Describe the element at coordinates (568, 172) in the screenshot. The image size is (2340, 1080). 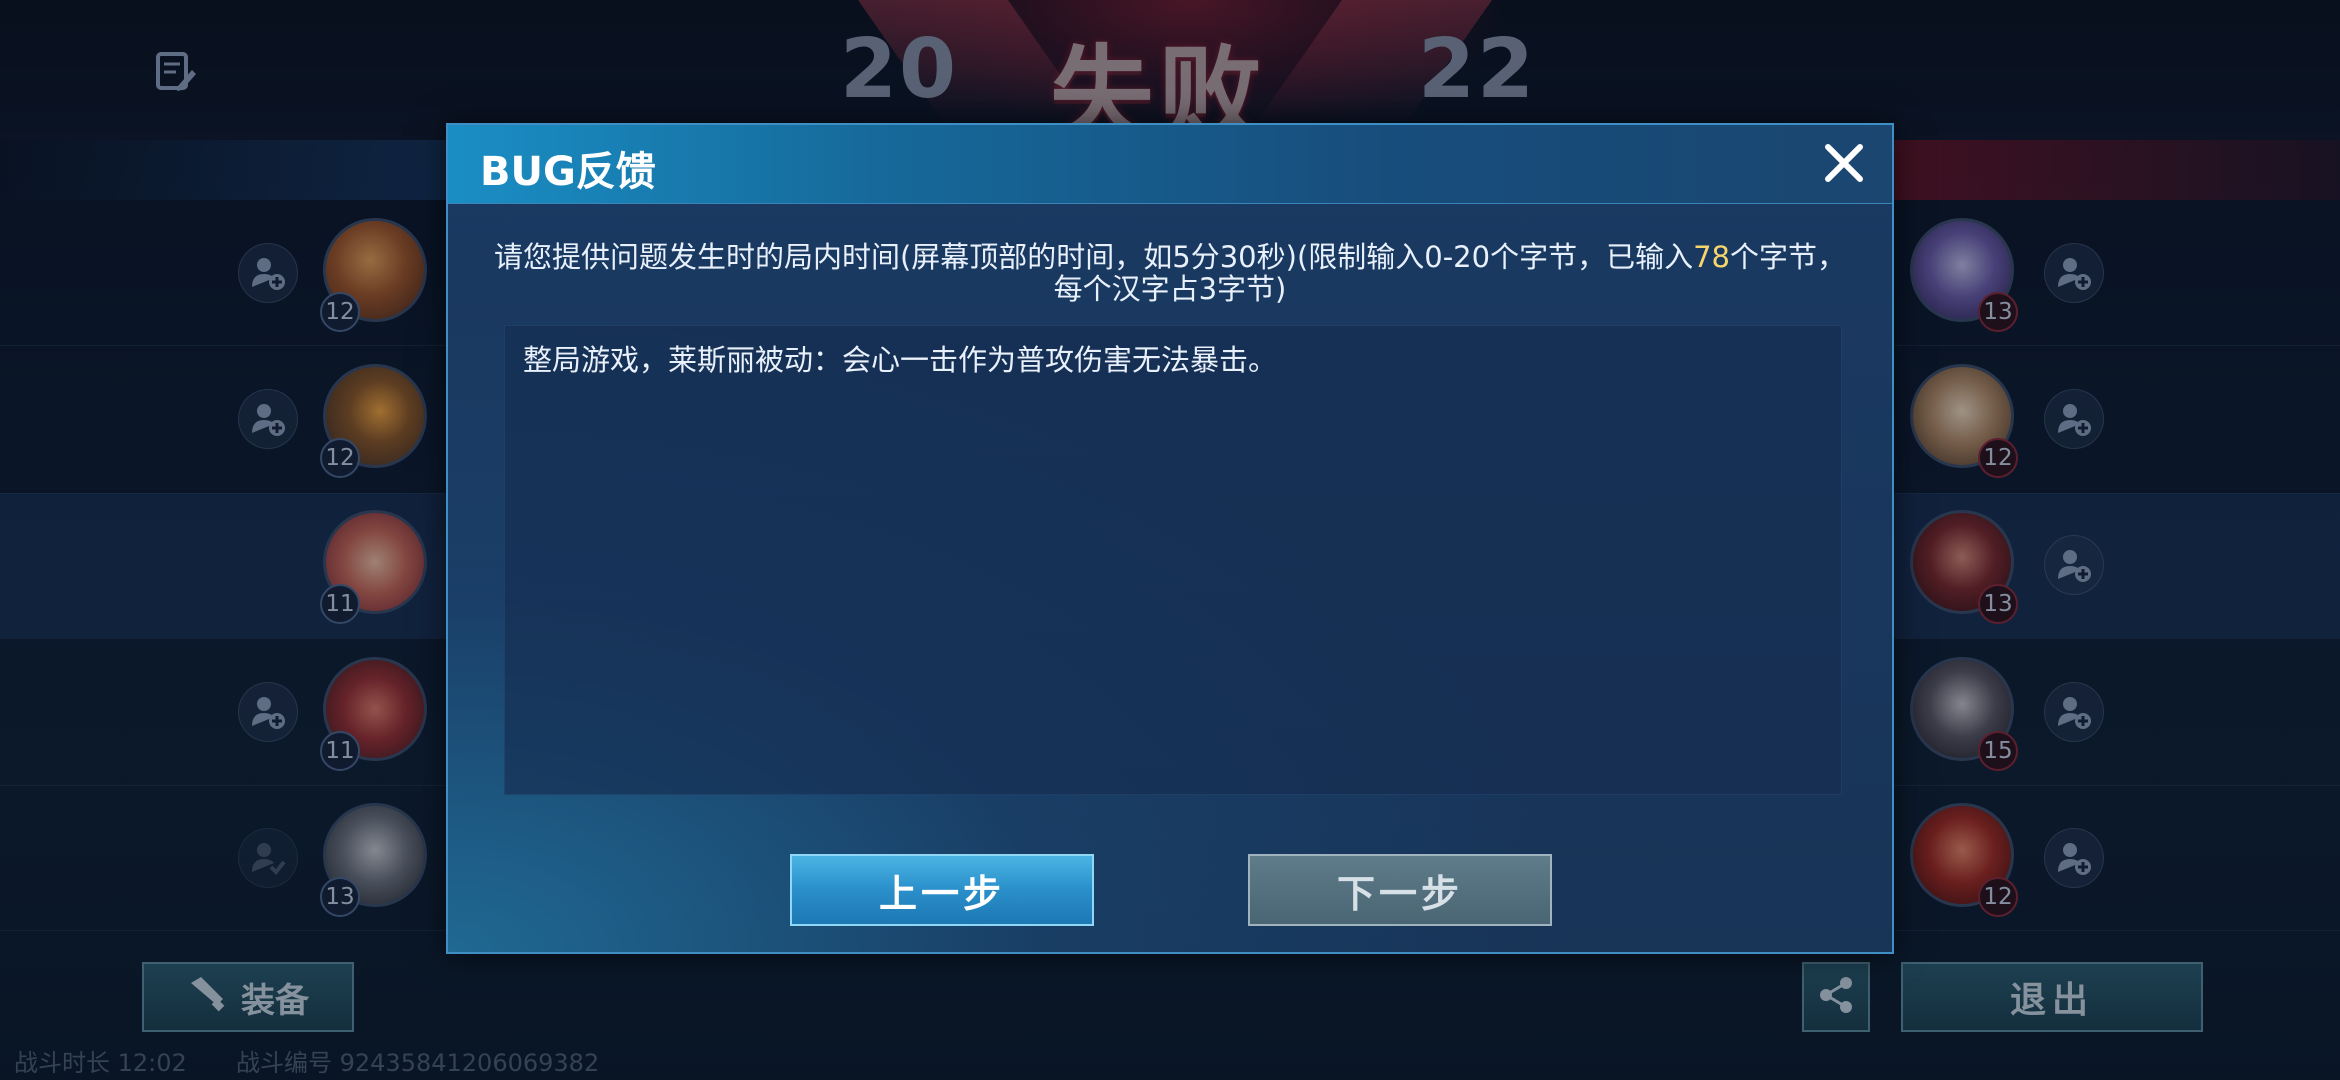
I see `dialog-title: BUG反馈` at that location.